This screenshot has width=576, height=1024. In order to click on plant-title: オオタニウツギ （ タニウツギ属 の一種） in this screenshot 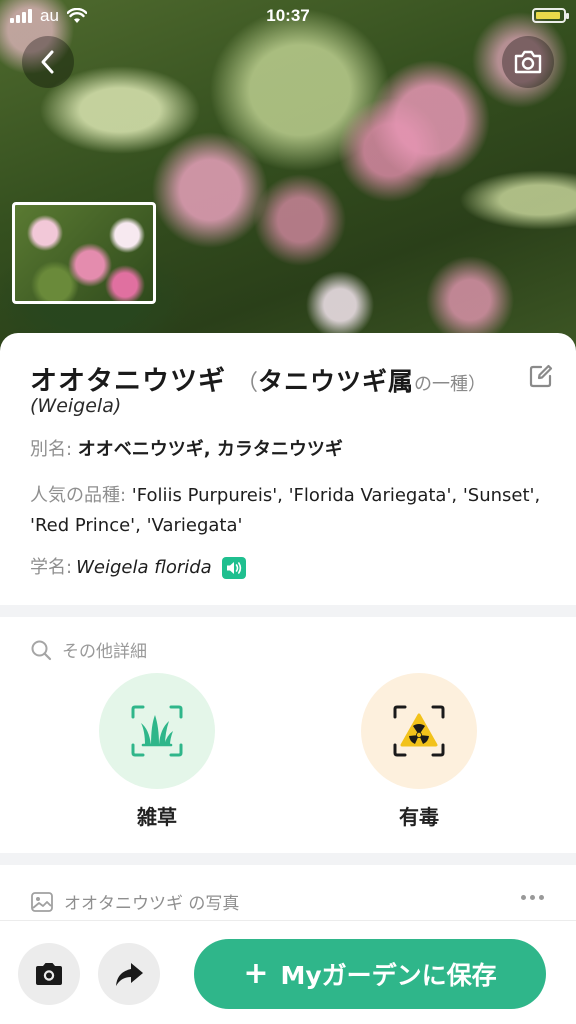, I will do `click(291, 378)`.